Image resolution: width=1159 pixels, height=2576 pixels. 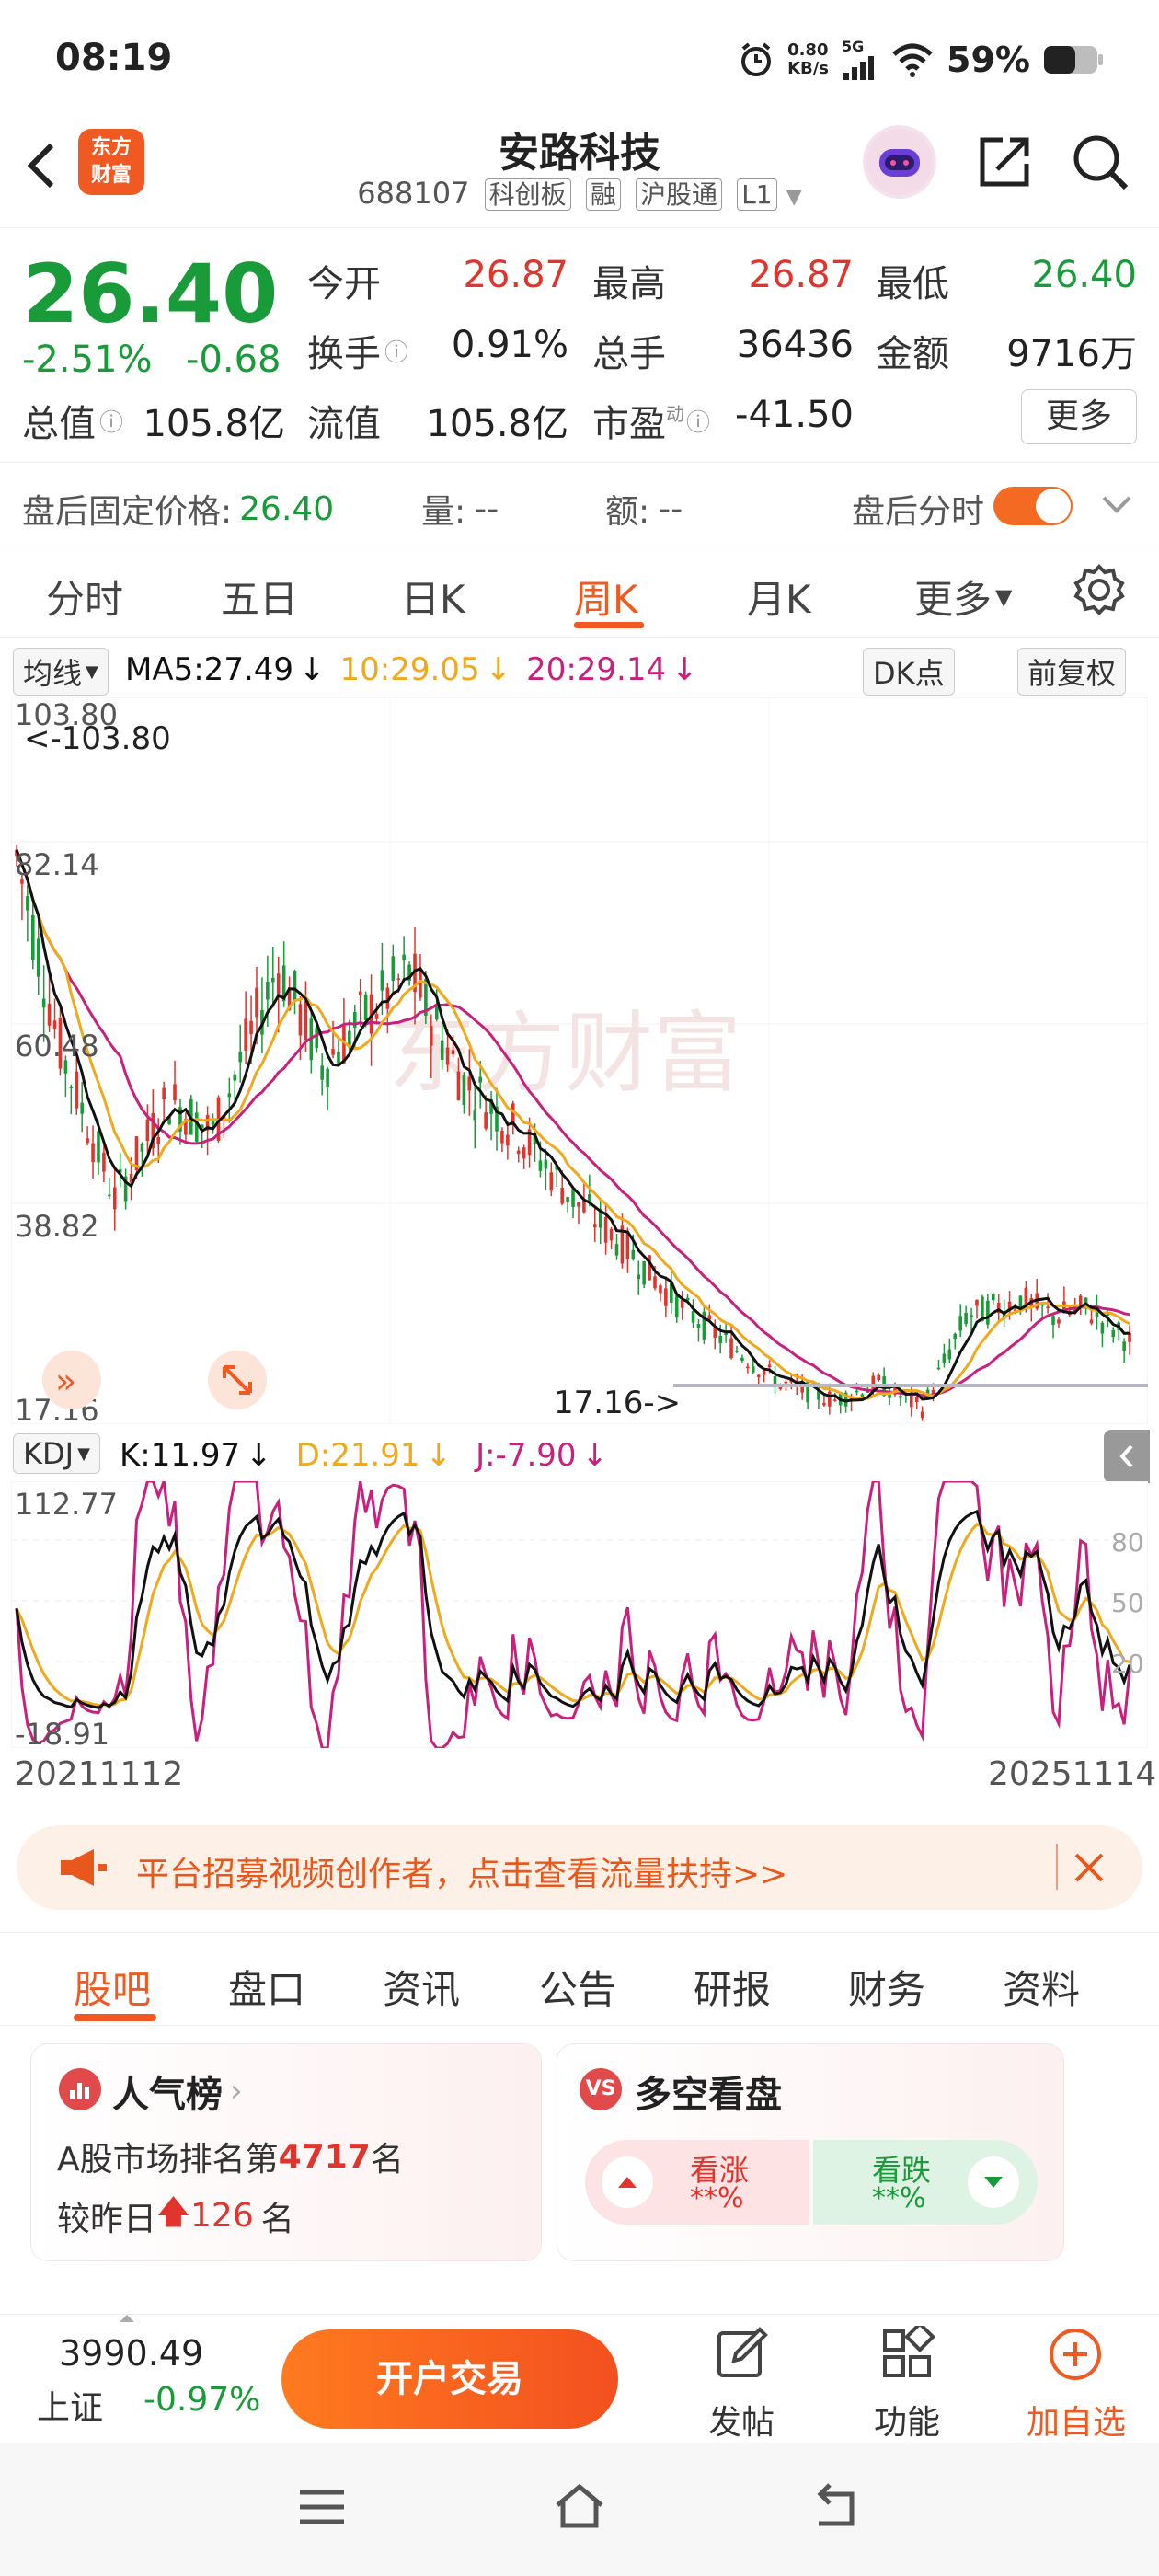 What do you see at coordinates (912, 284) in the screenshot?
I see `low-label: 最低` at bounding box center [912, 284].